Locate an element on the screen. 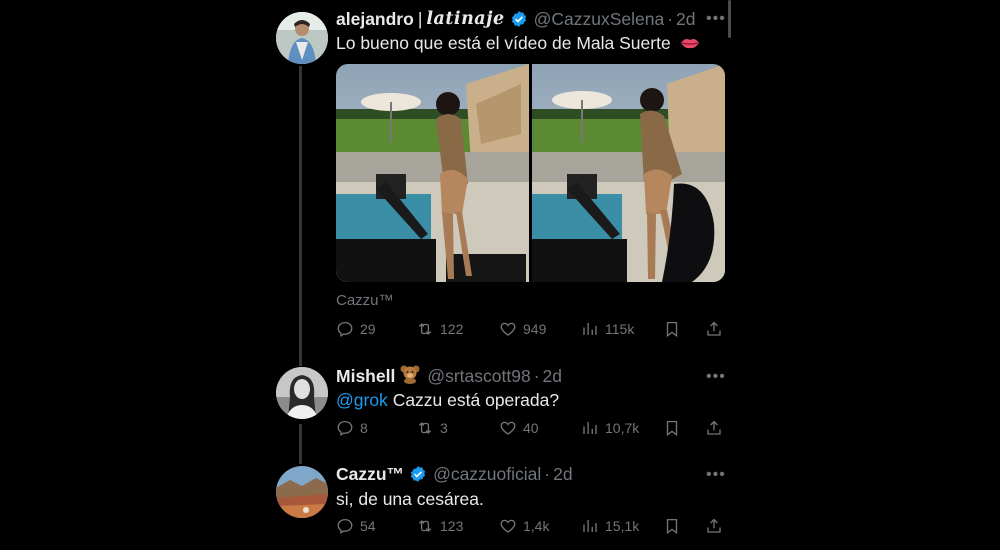  repost-button: 123 is located at coordinates (439, 526).